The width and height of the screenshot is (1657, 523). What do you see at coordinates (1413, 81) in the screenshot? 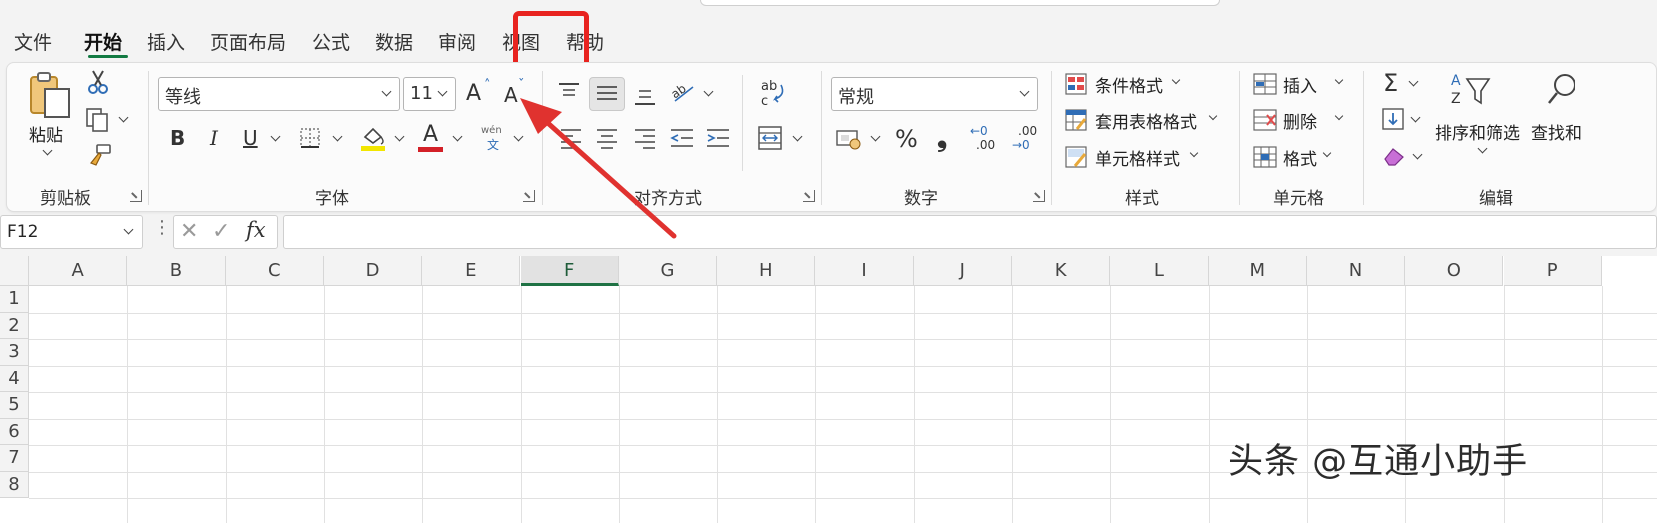
I see `autosum-dropdown-chevron-icon` at bounding box center [1413, 81].